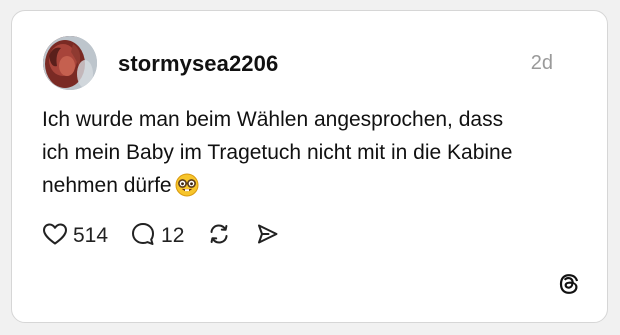  I want to click on avatar, so click(70, 63).